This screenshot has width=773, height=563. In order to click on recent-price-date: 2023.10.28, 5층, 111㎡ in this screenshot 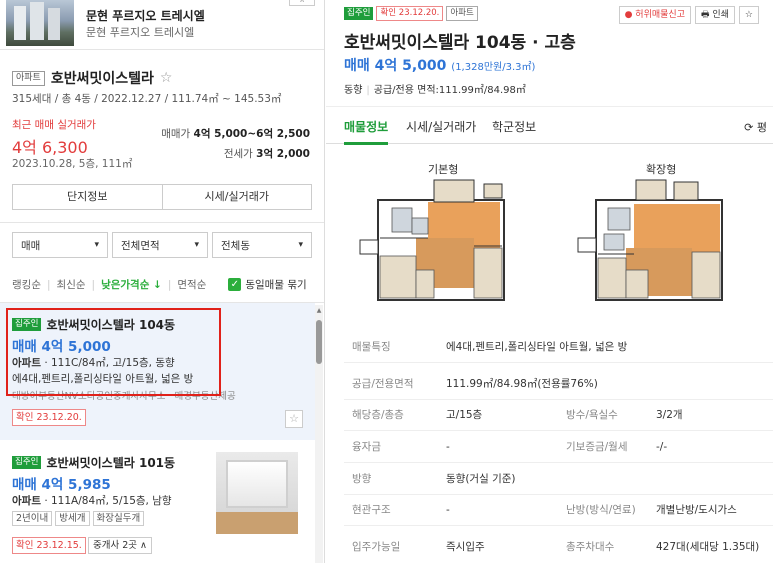, I will do `click(72, 164)`.